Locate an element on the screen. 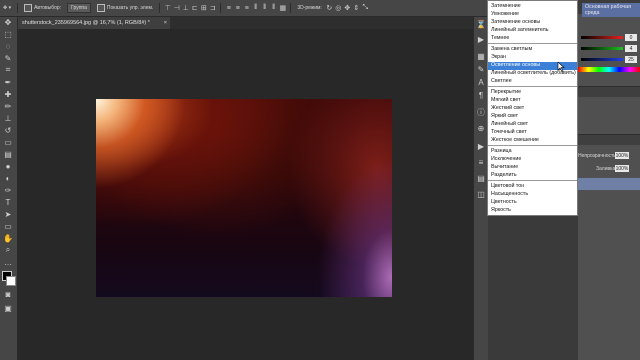 The image size is (640, 360). distribute-center-icon: ⦀ is located at coordinates (264, 8).